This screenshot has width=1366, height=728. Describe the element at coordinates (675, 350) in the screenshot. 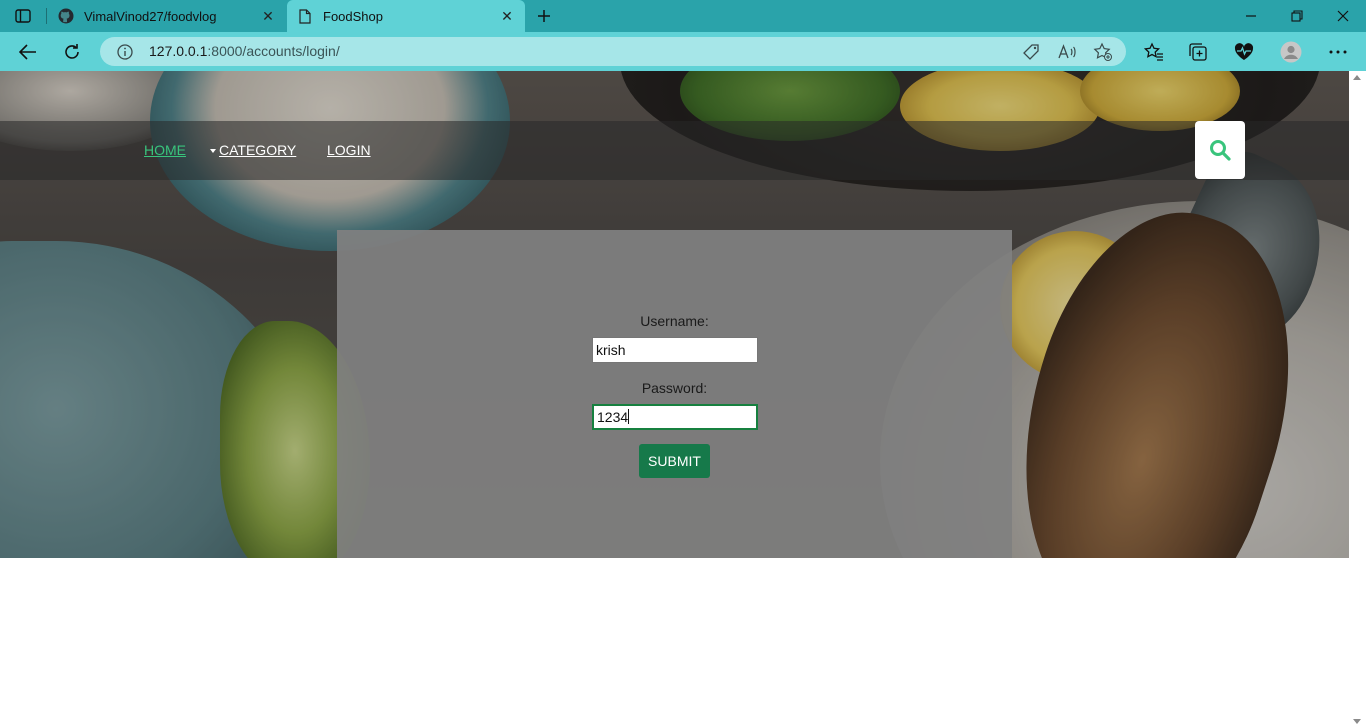

I see `username-input: krish` at that location.